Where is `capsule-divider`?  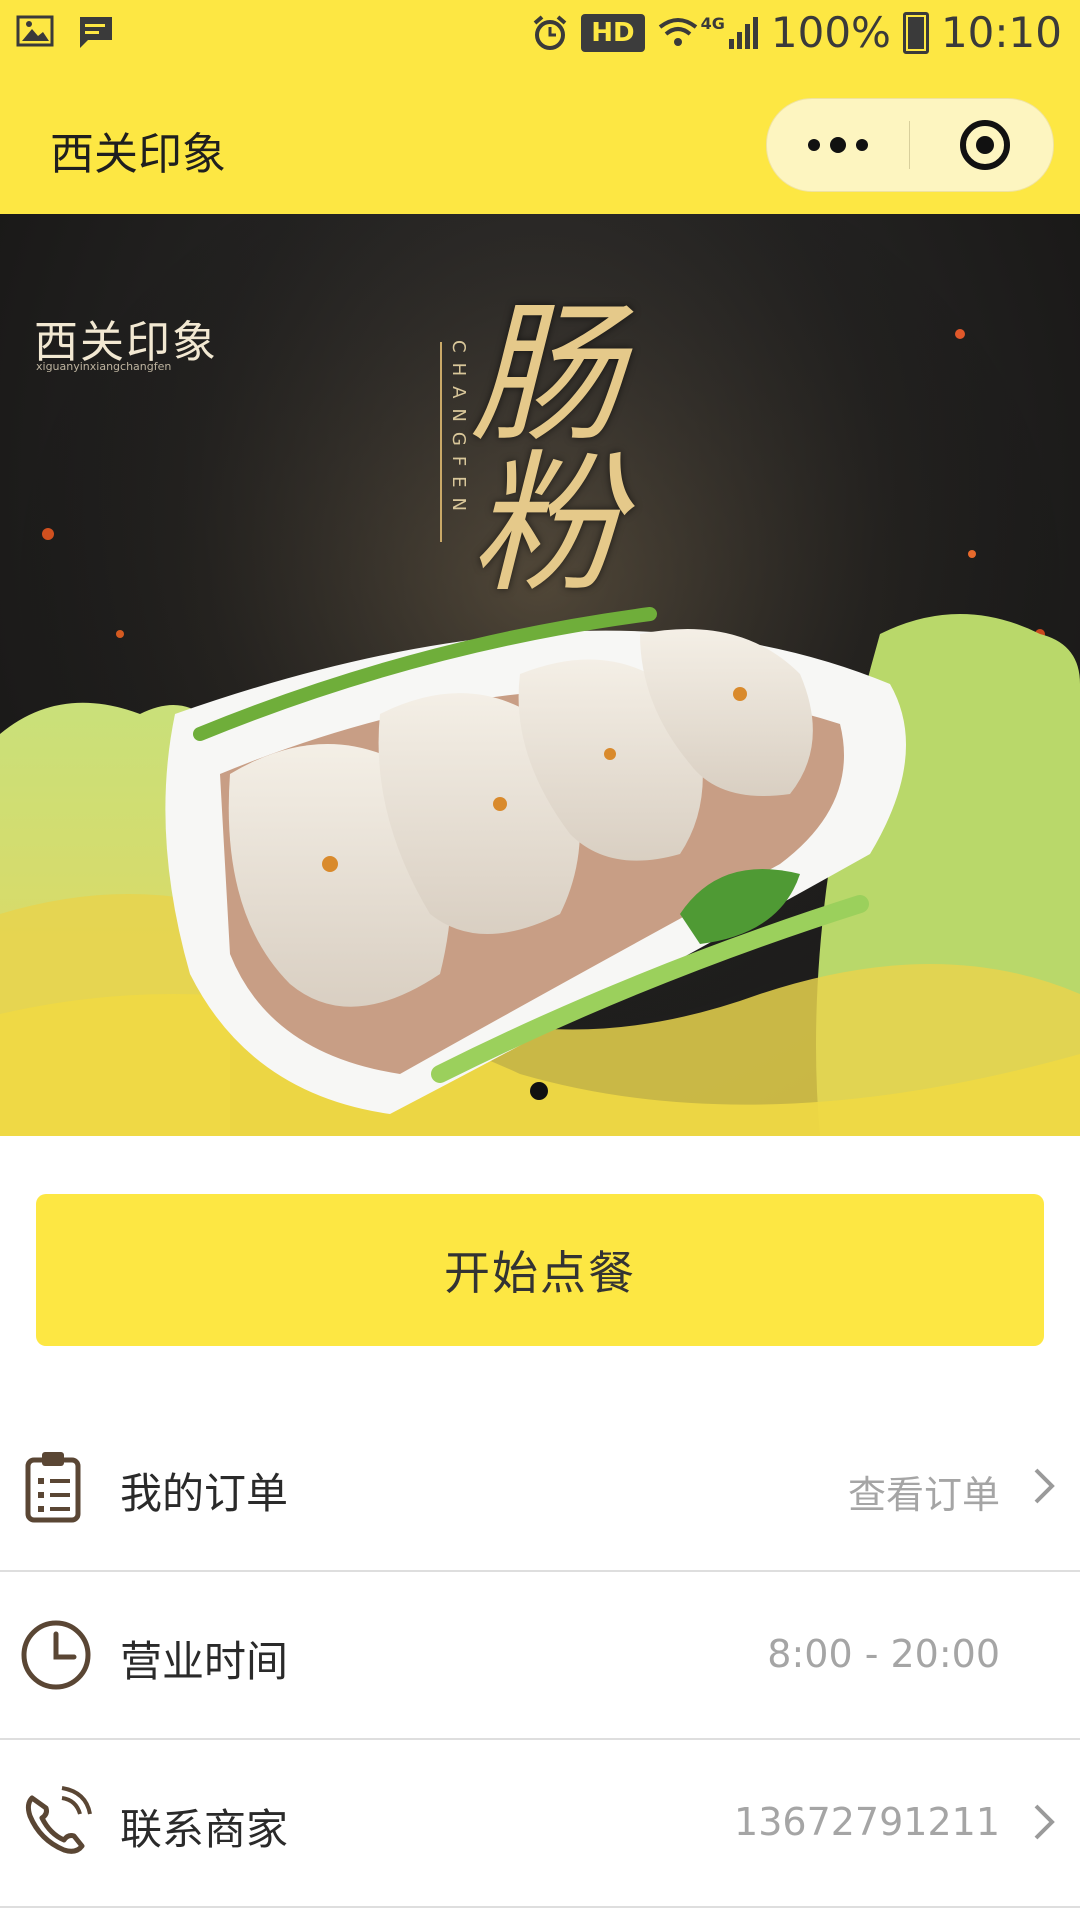 capsule-divider is located at coordinates (909, 145).